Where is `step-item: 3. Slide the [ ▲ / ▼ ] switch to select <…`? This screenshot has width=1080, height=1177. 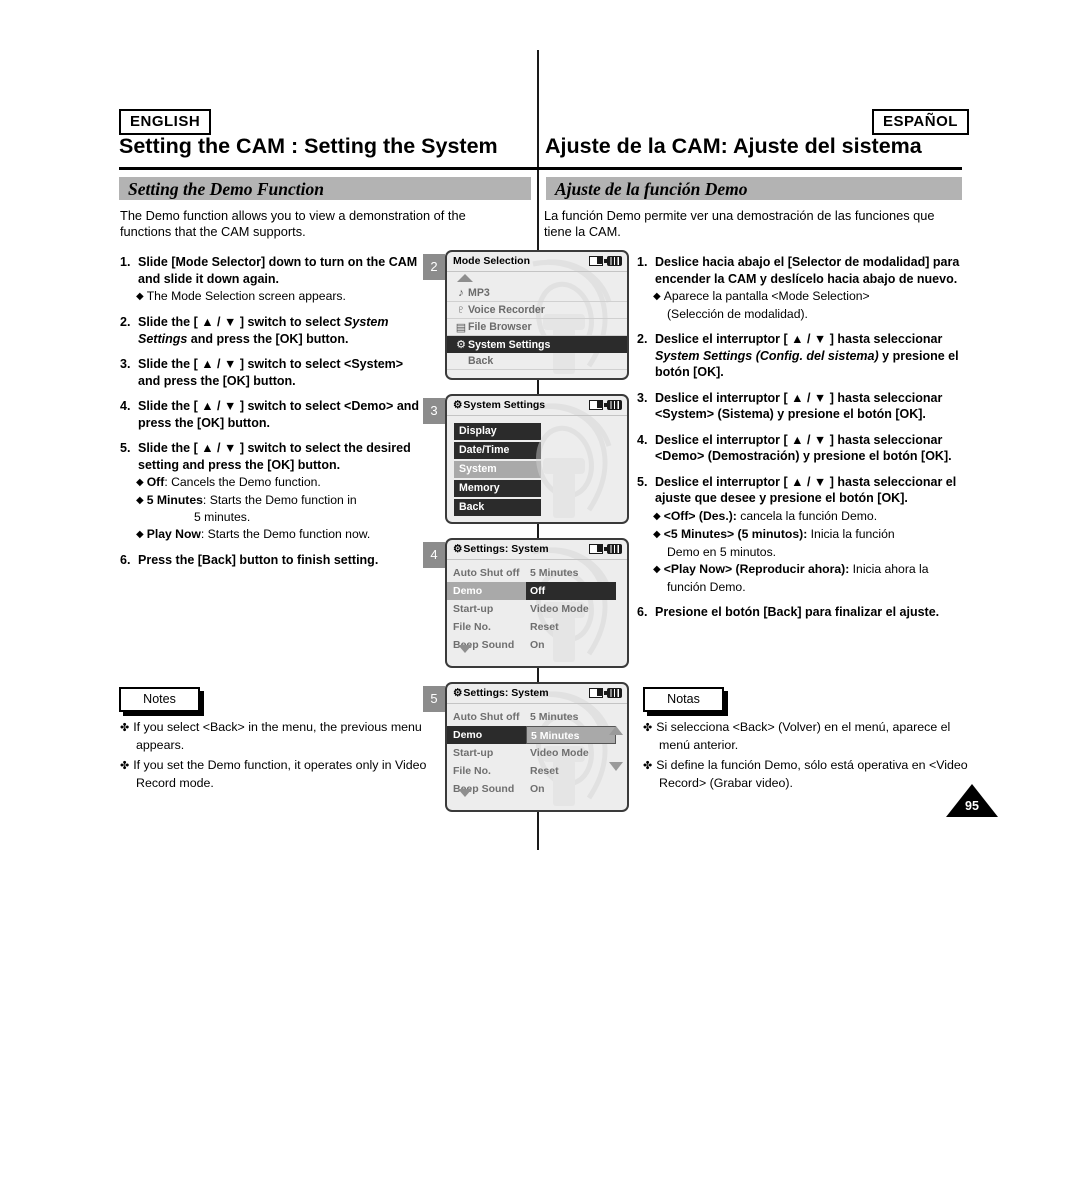 step-item: 3. Slide the [ ▲ / ▼ ] switch to select <… is located at coordinates (270, 372).